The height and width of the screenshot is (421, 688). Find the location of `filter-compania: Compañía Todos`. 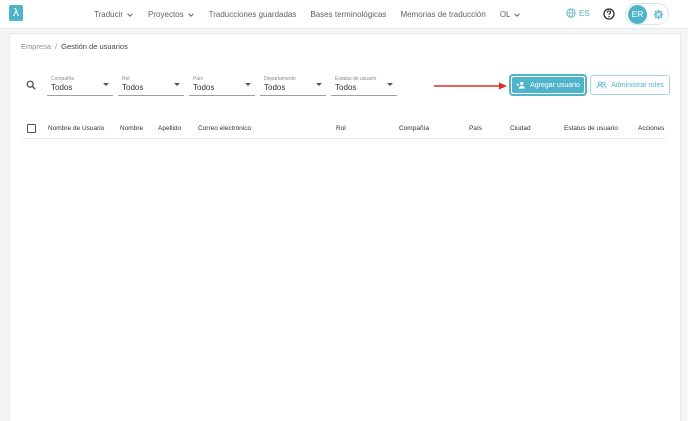

filter-compania: Compañía Todos is located at coordinates (80, 85).